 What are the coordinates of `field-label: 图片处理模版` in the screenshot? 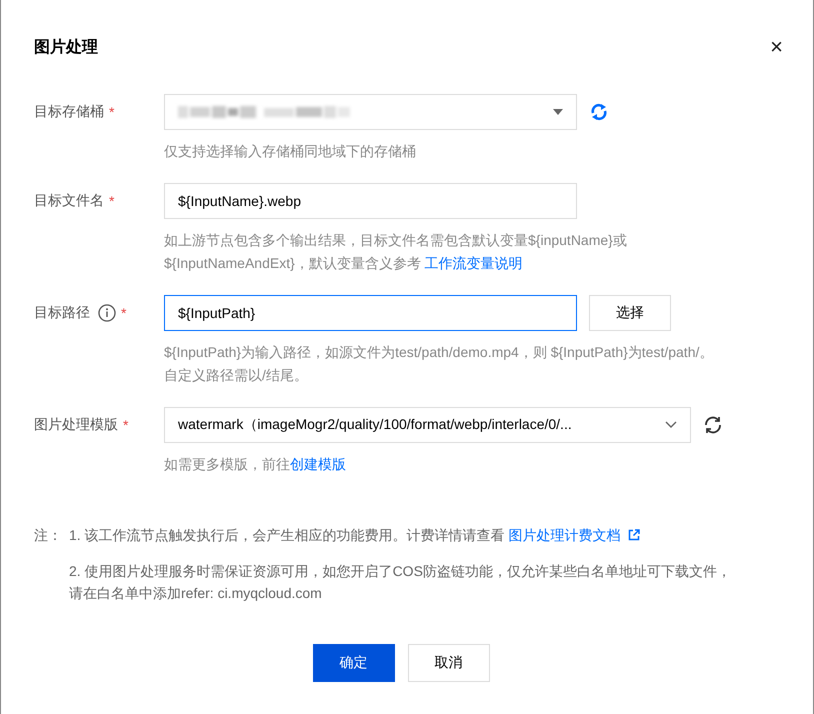 It's located at (76, 425).